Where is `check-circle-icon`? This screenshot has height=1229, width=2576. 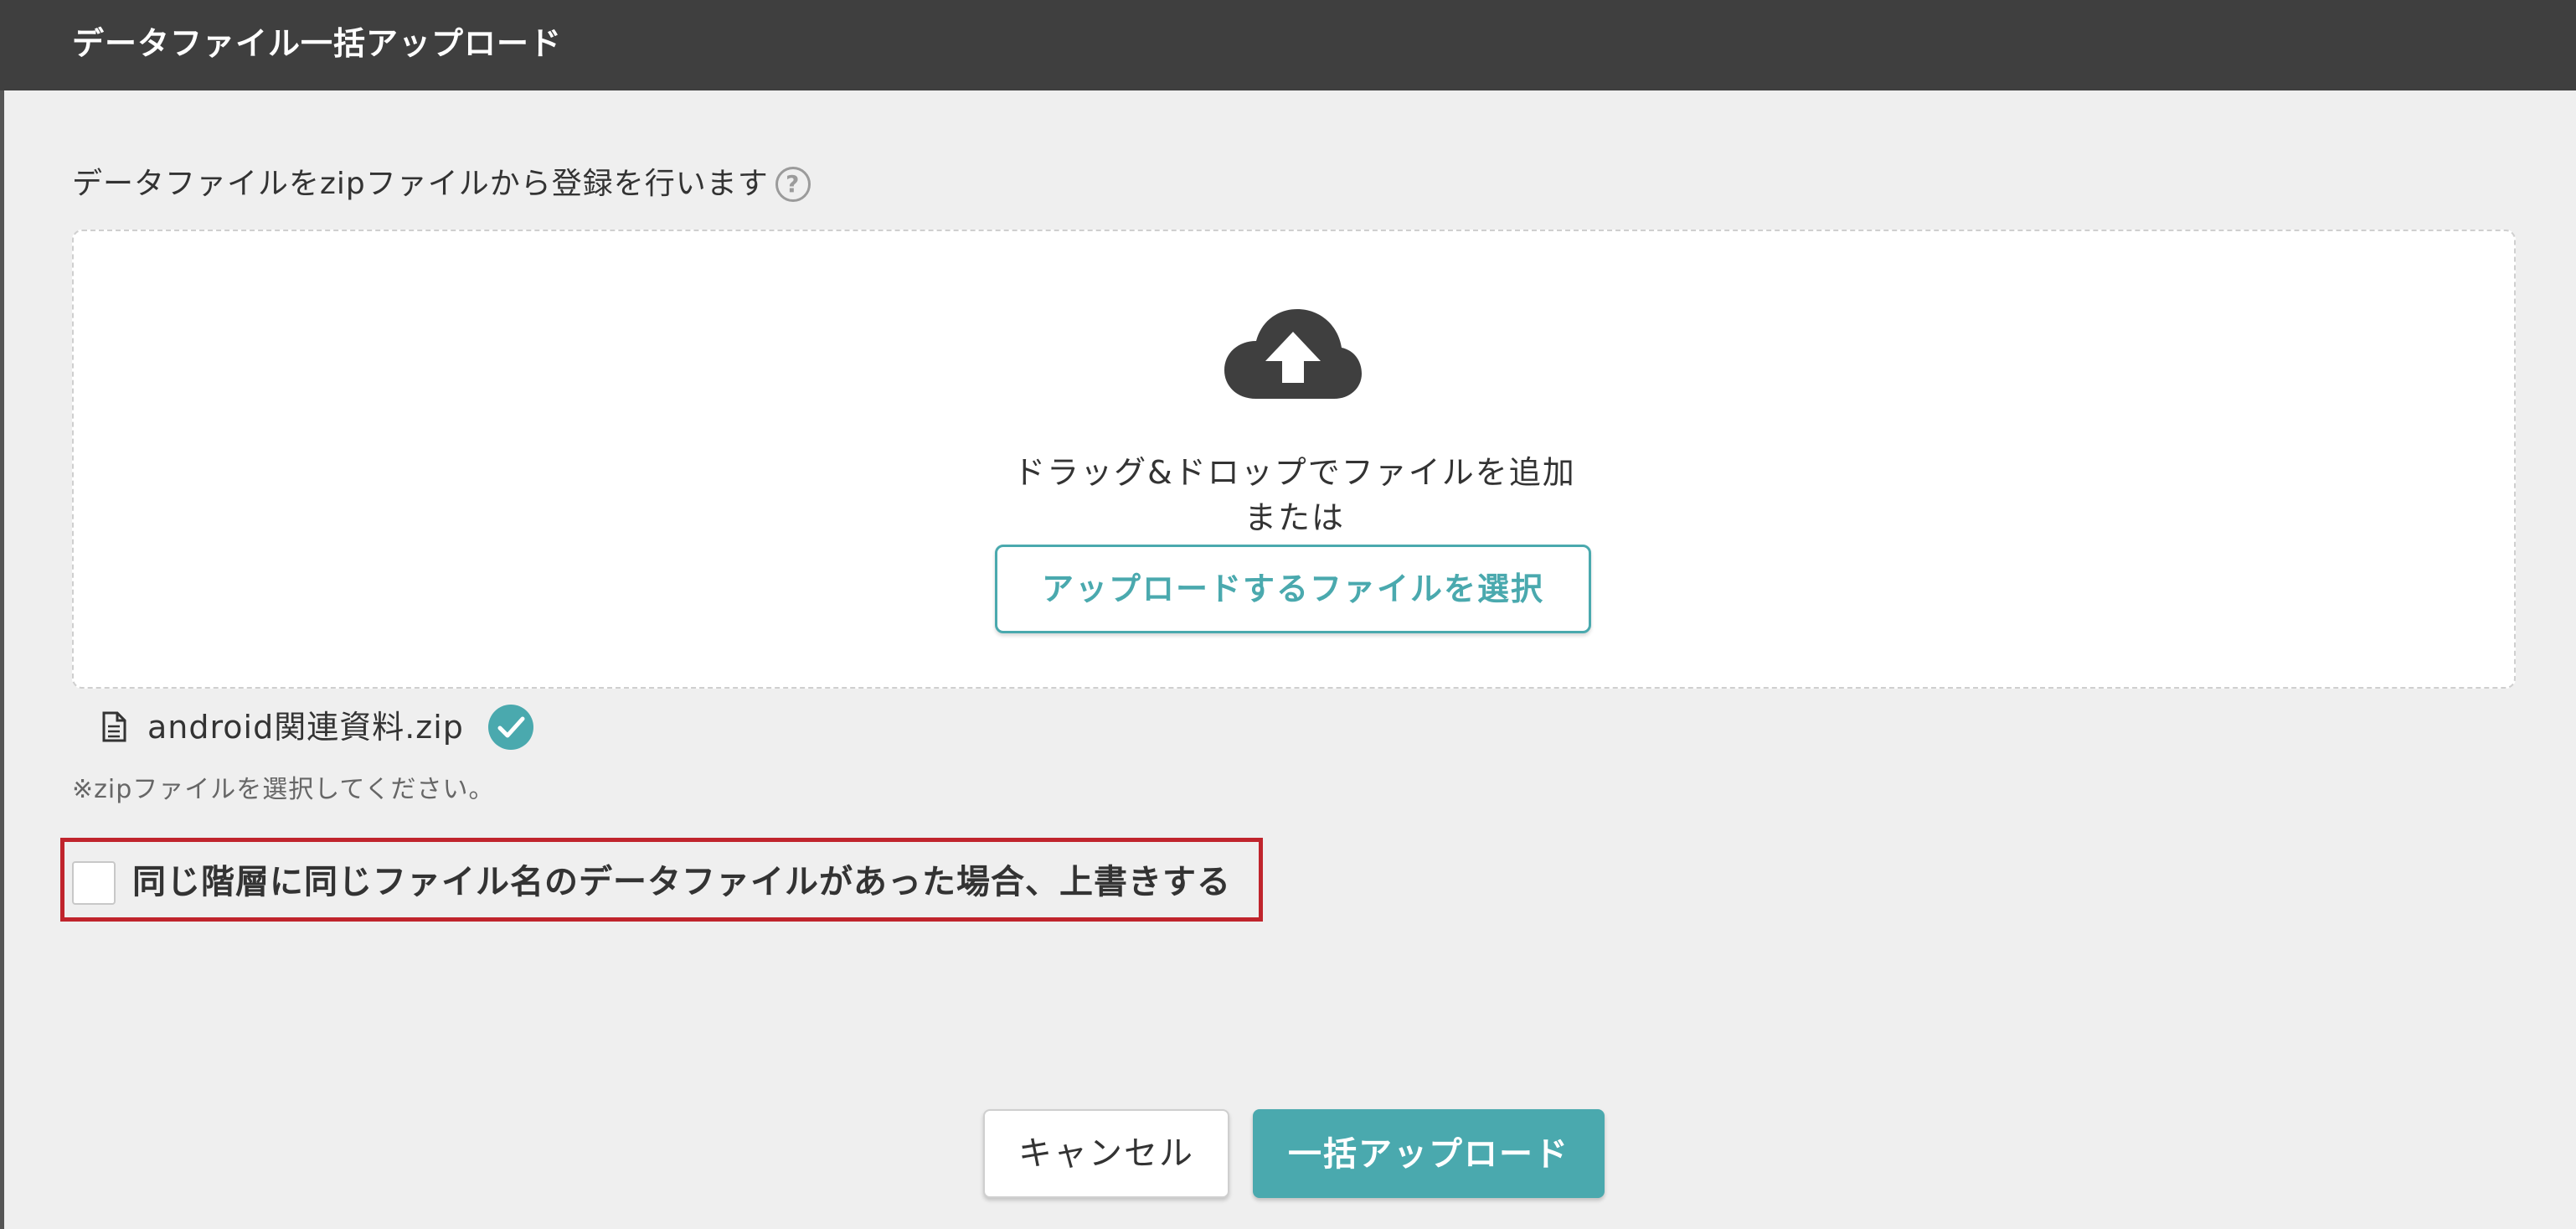
check-circle-icon is located at coordinates (510, 727).